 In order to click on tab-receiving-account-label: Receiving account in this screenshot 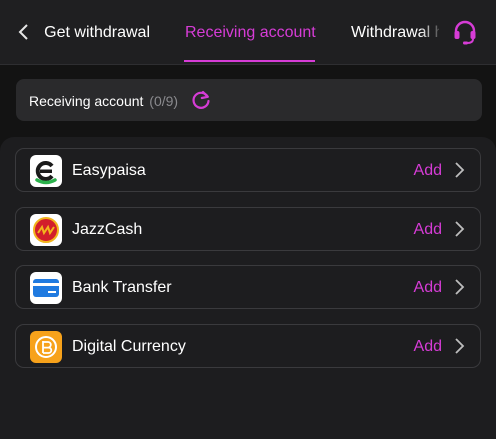, I will do `click(250, 32)`.